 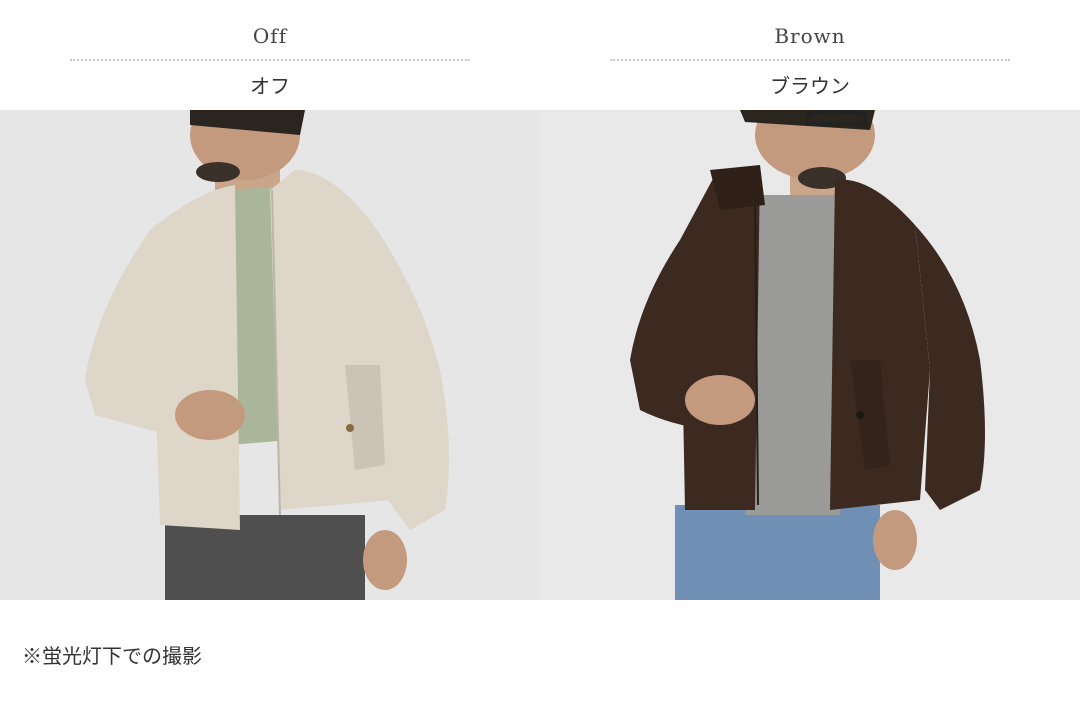 What do you see at coordinates (112, 656) in the screenshot?
I see `lighting-footnote: ※蛍光灯下での撮影` at bounding box center [112, 656].